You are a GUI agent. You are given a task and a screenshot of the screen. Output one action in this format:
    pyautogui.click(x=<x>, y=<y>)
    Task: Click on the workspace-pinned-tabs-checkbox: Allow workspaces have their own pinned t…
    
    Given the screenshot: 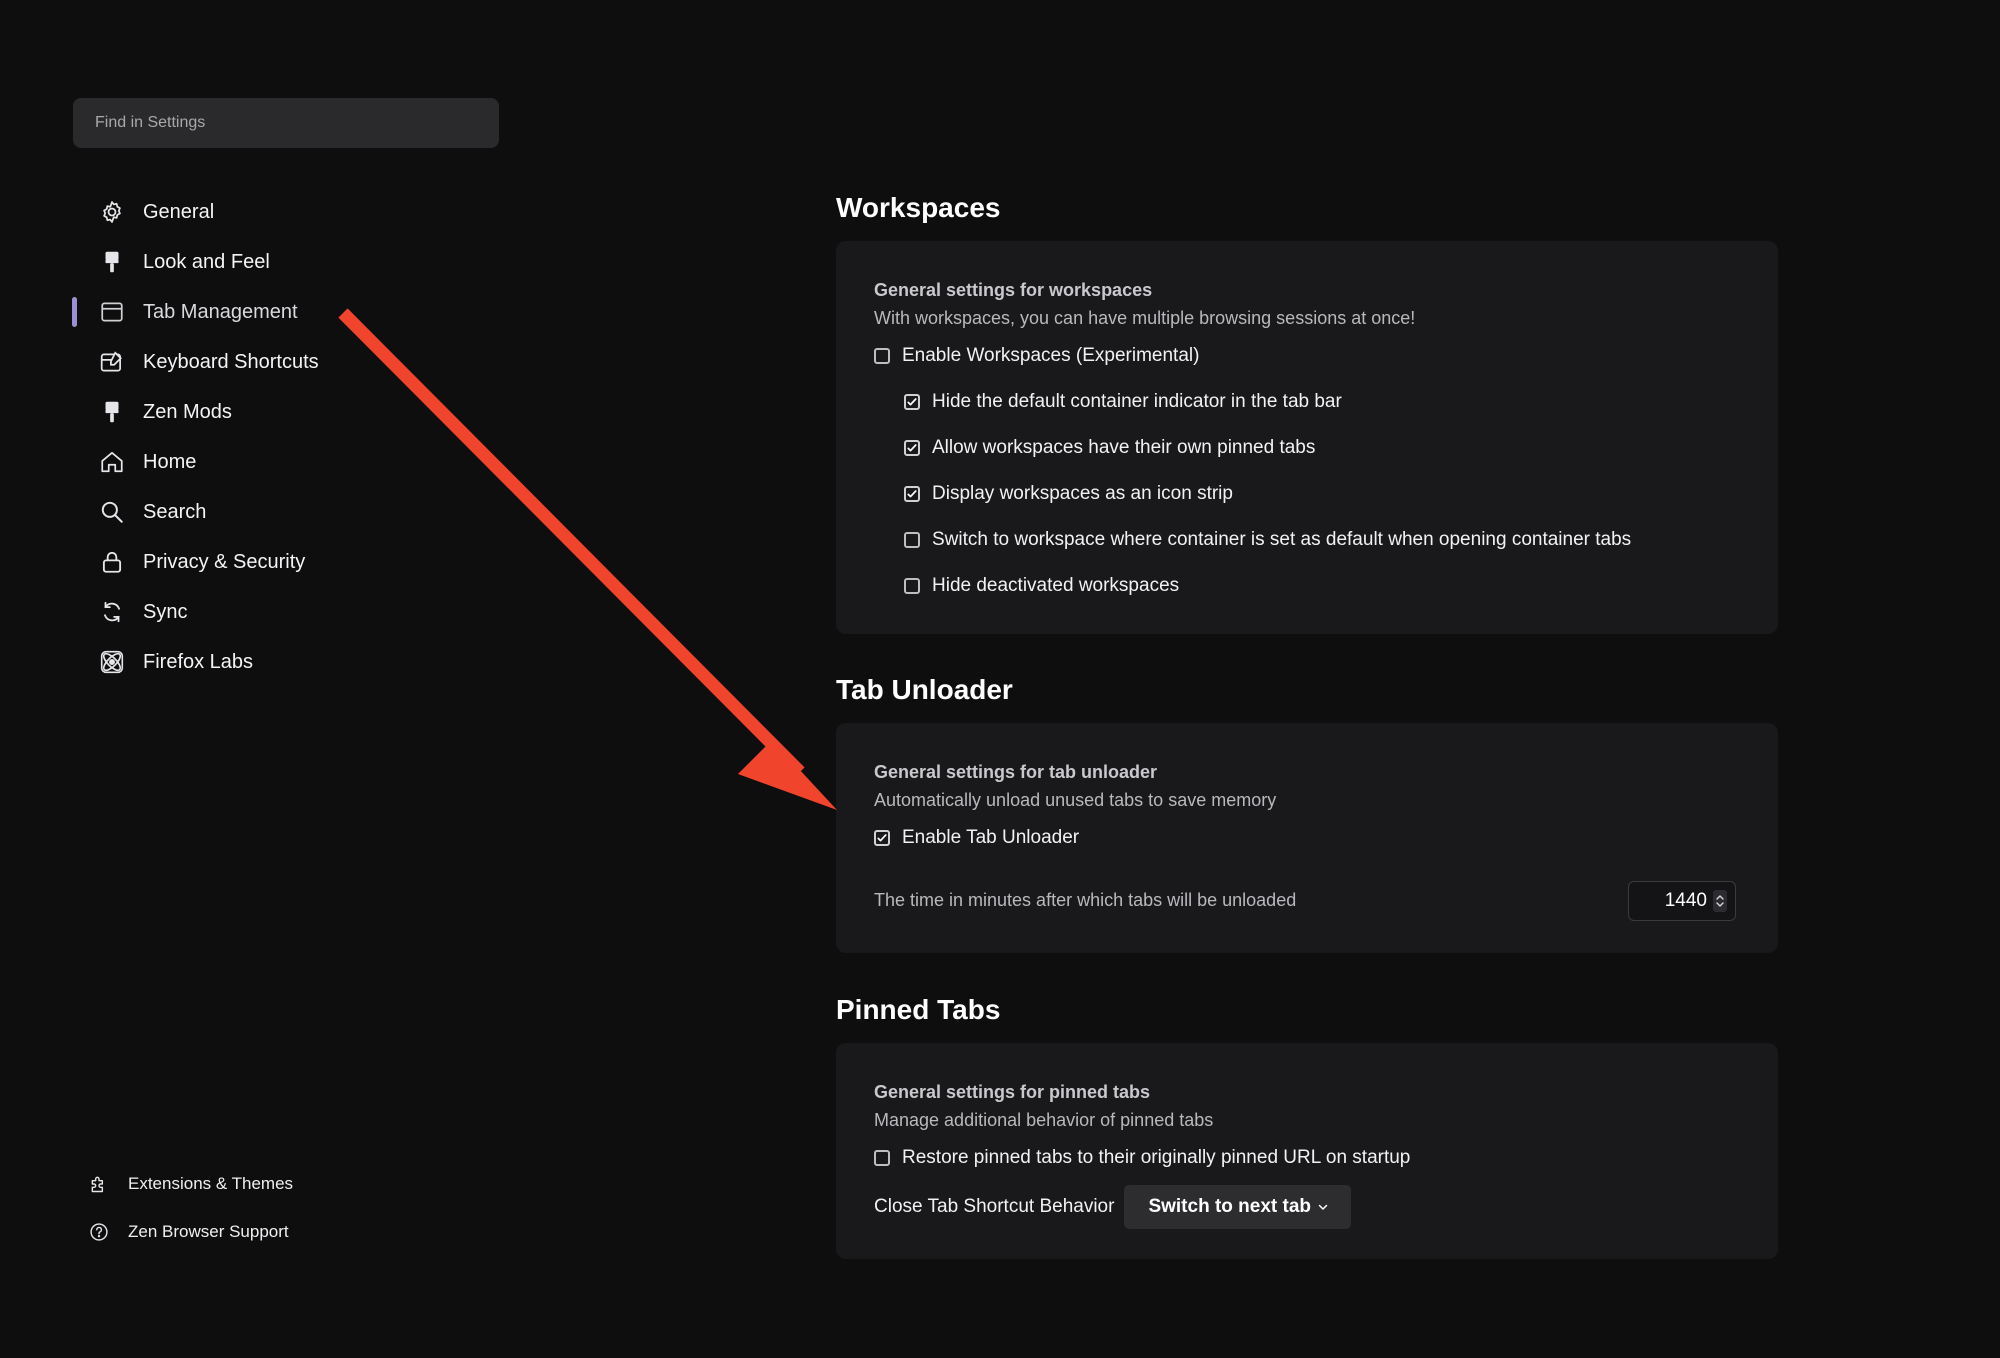 What is the action you would take?
    pyautogui.click(x=1109, y=448)
    